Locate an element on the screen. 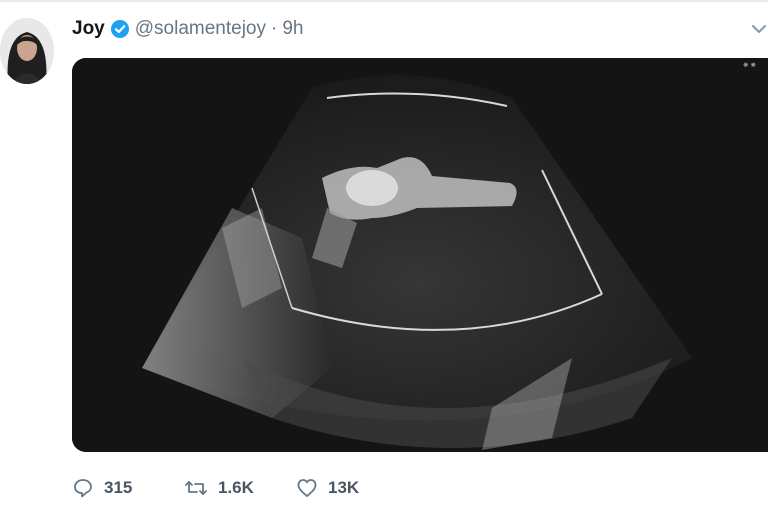 The image size is (768, 512). tweet-actions: 315 1.6K 13K is located at coordinates (240, 488).